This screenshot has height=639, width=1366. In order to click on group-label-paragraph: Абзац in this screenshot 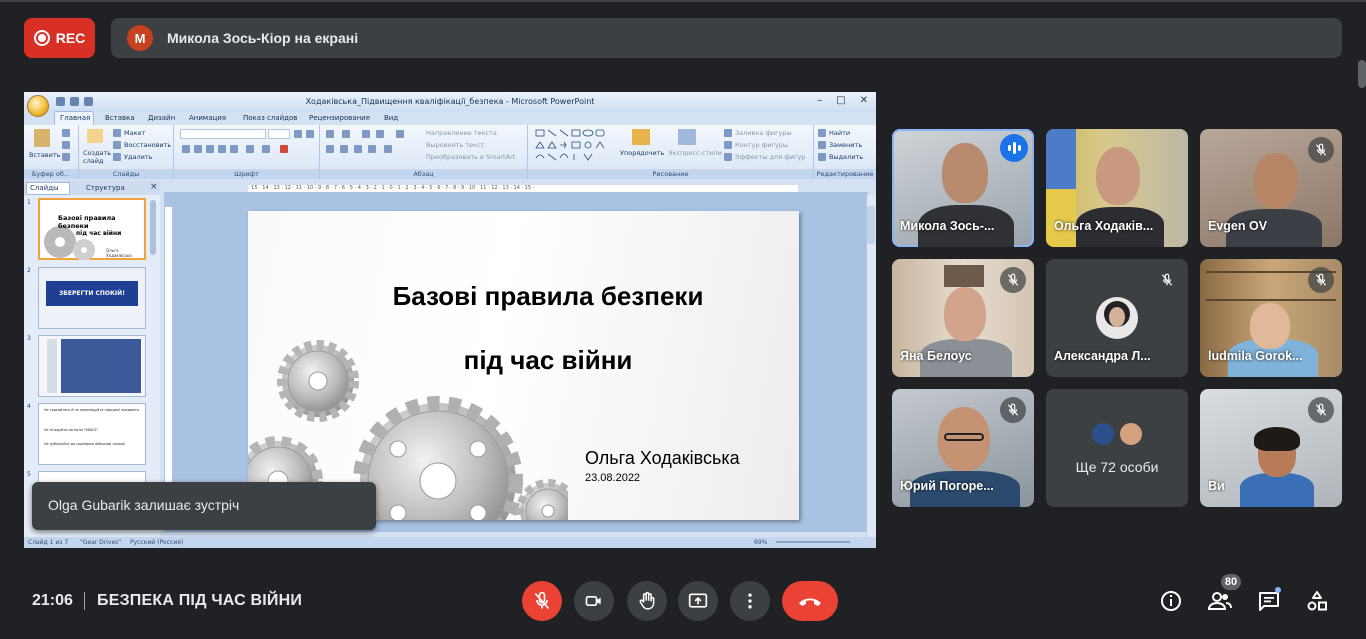, I will do `click(423, 174)`.